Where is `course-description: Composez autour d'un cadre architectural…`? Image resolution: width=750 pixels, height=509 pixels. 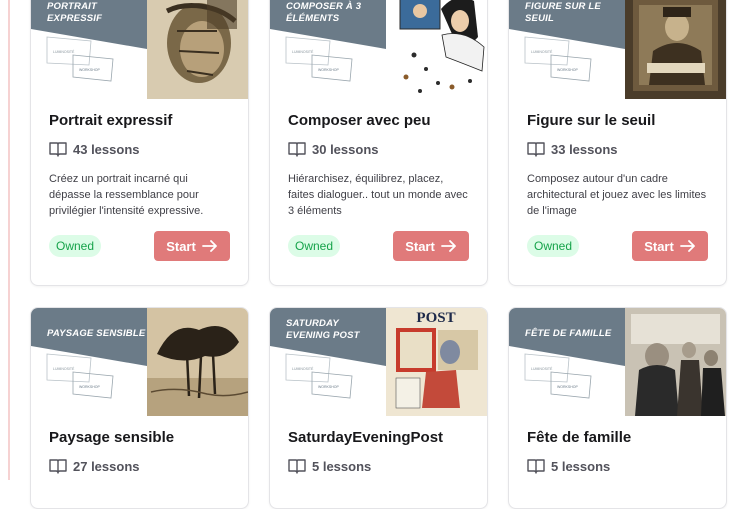
course-description: Composez autour d'un cadre architectural… is located at coordinates (617, 195).